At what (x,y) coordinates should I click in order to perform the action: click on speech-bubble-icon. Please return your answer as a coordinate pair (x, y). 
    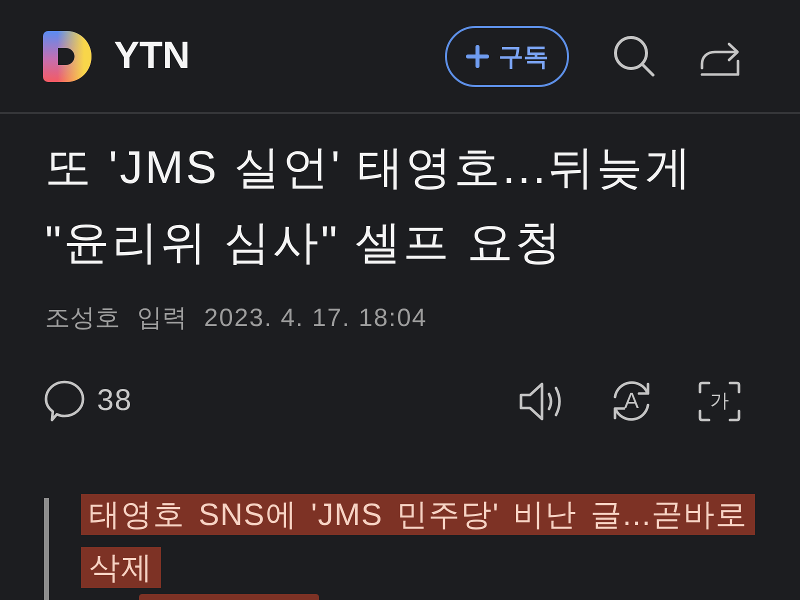
    Looking at the image, I should click on (64, 401).